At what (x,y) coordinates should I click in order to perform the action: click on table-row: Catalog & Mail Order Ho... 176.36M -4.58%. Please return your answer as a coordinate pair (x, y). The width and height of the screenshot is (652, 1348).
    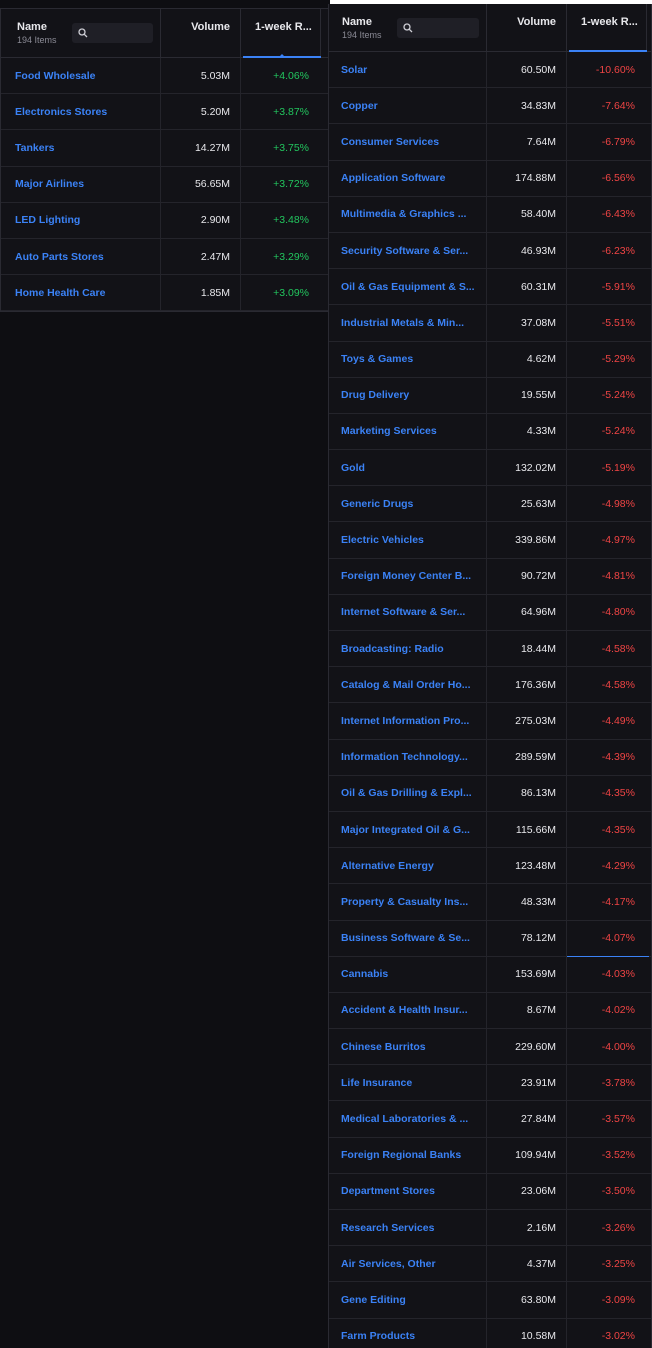
    Looking at the image, I should click on (490, 685).